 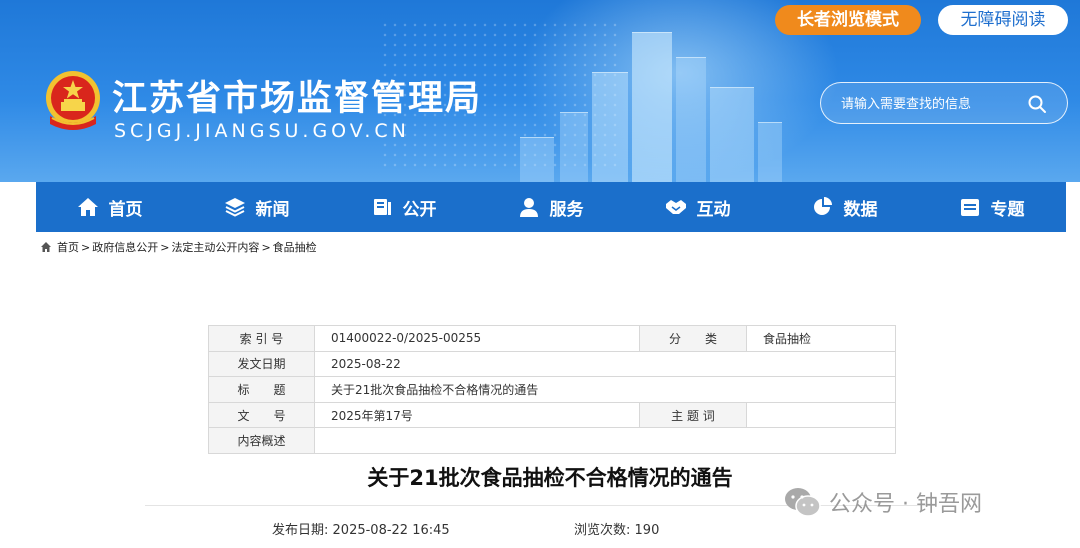 I want to click on site-domain: SCJGJ.JIANGSU.GOV.CN, so click(x=262, y=131).